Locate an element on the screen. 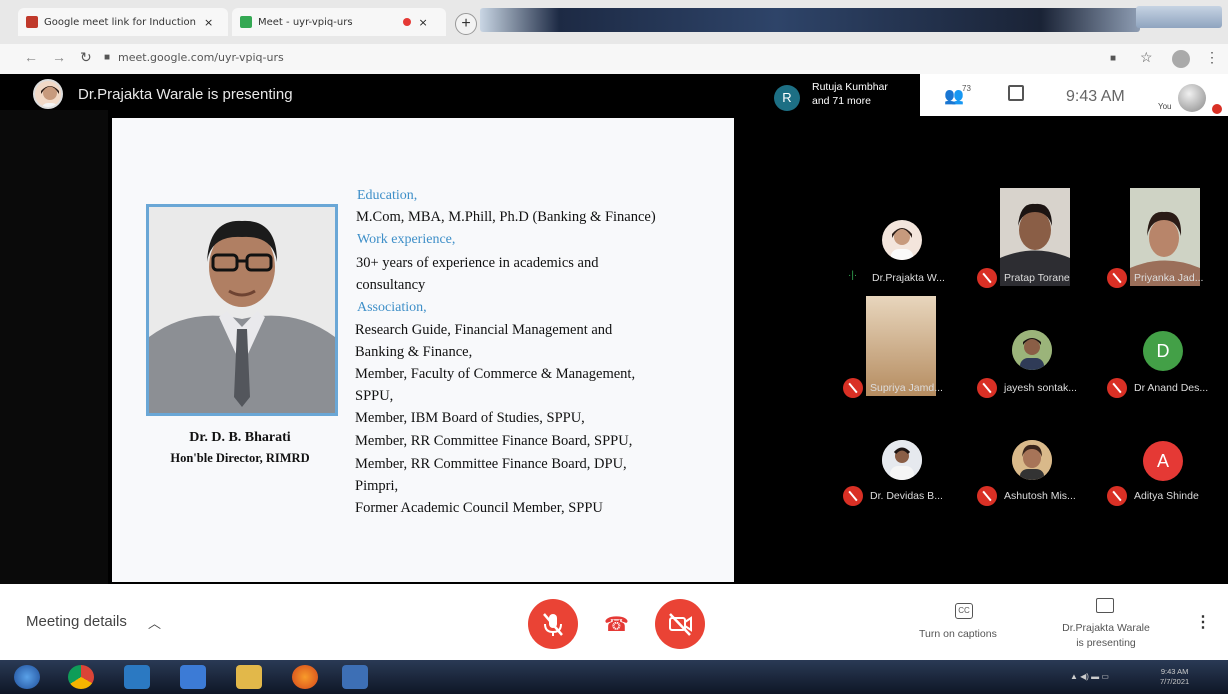 This screenshot has height=694, width=1228. left-margin is located at coordinates (54, 347).